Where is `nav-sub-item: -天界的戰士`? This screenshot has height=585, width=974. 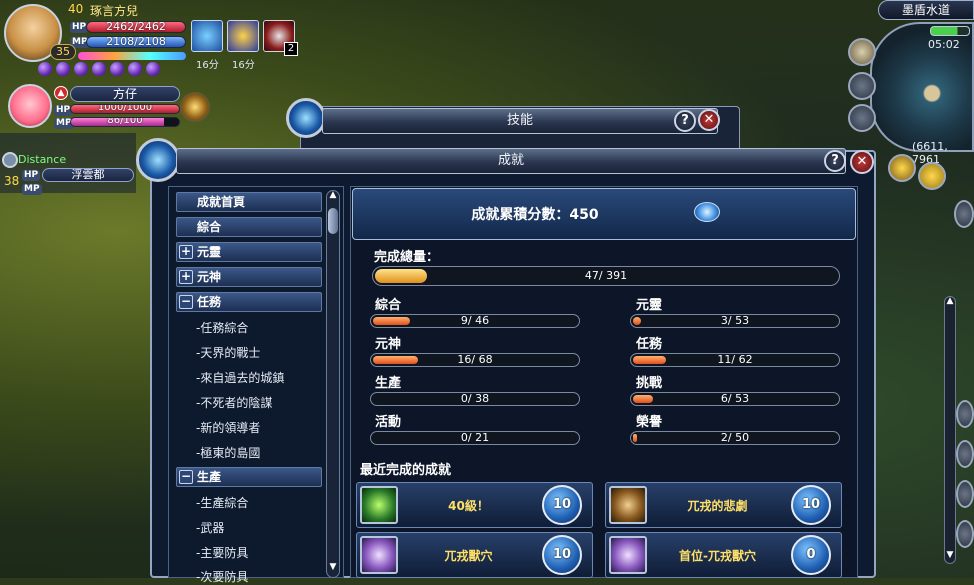 nav-sub-item: -天界的戰士 is located at coordinates (228, 352).